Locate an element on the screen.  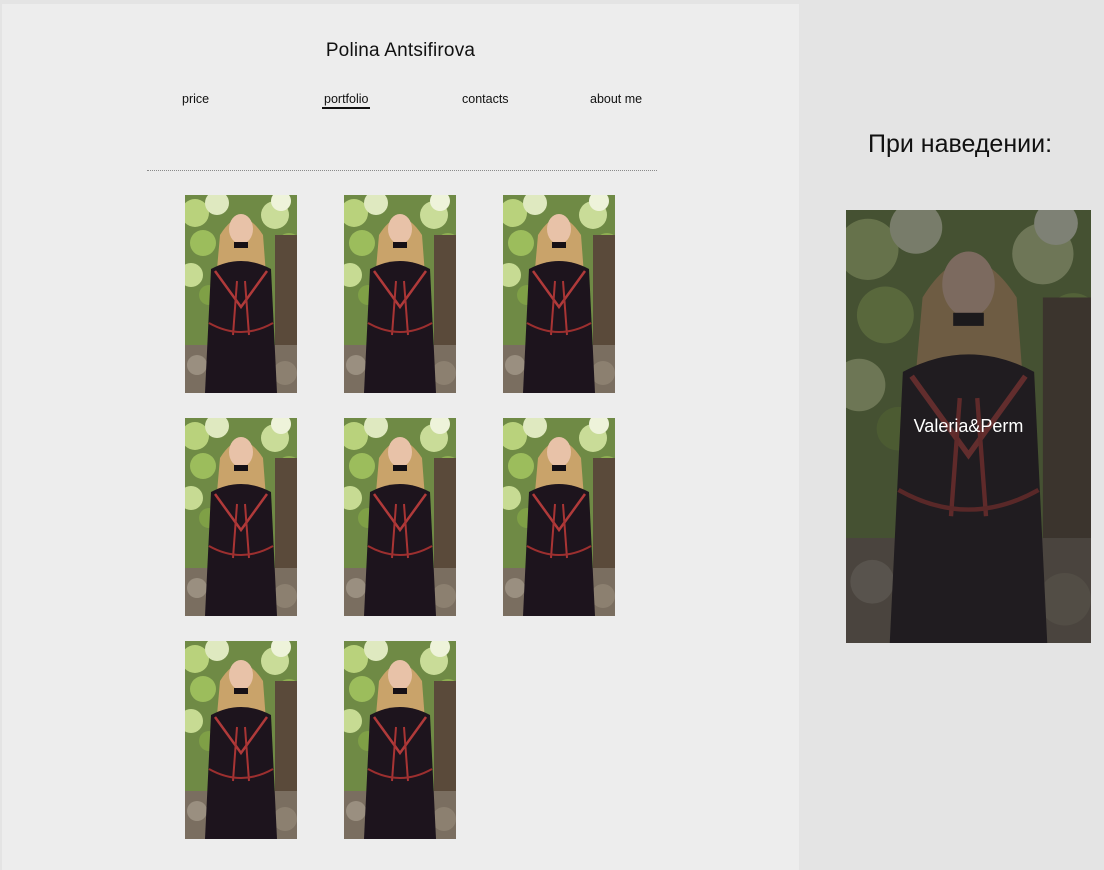
portfolio-thumbnail-hover: Valeria&Perm is located at coordinates (968, 426).